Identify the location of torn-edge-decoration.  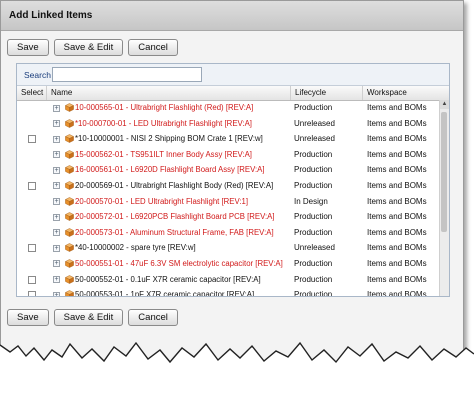
(237, 368).